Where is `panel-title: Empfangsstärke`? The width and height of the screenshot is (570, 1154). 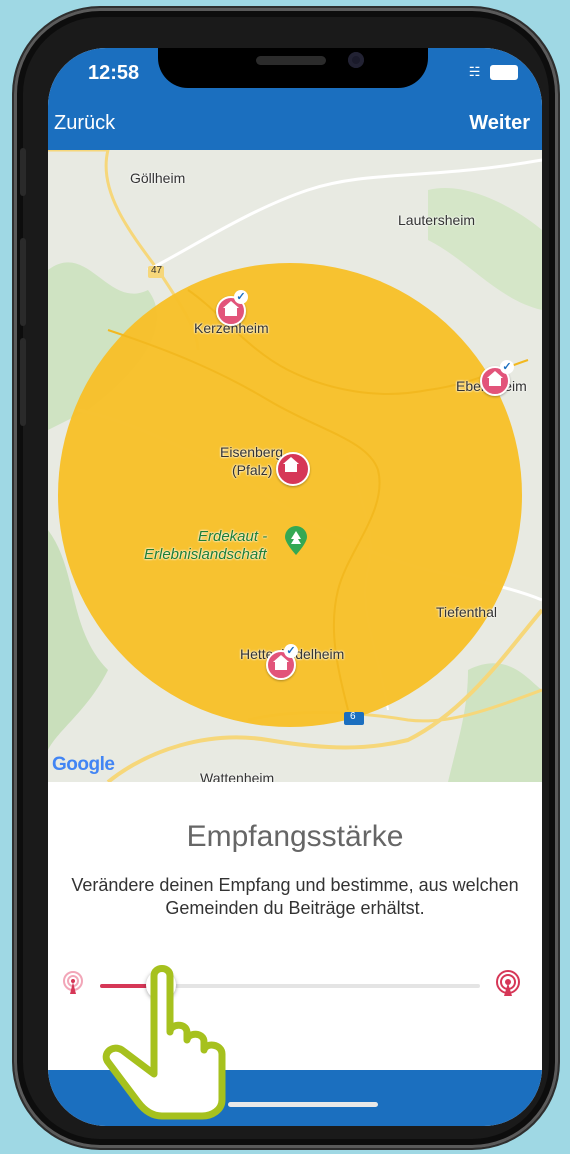
panel-title: Empfangsstärke is located at coordinates (295, 836).